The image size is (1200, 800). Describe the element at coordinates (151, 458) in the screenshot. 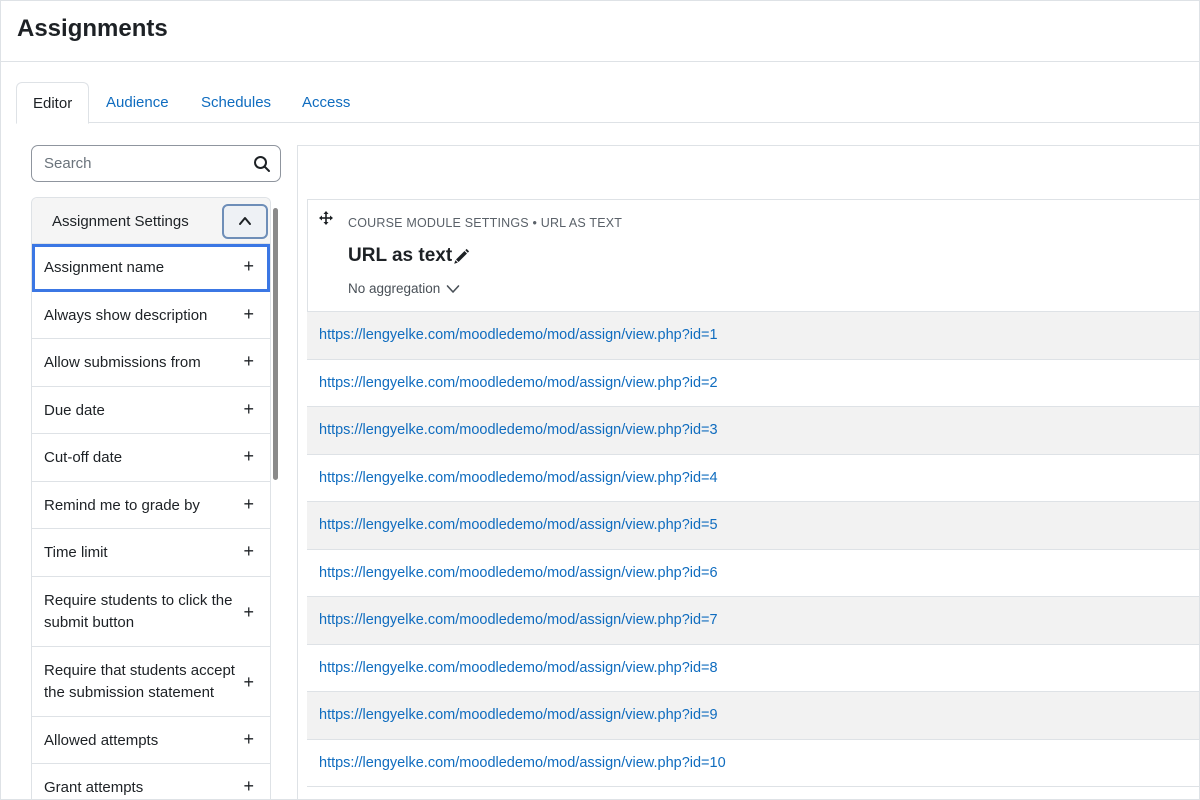

I see `settings-item-cut-off-date: Cut-off date +` at that location.